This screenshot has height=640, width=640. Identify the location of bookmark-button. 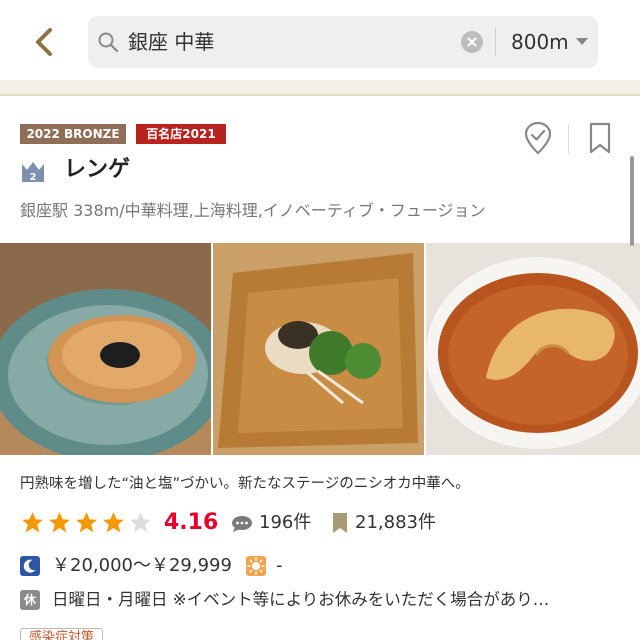
(600, 138).